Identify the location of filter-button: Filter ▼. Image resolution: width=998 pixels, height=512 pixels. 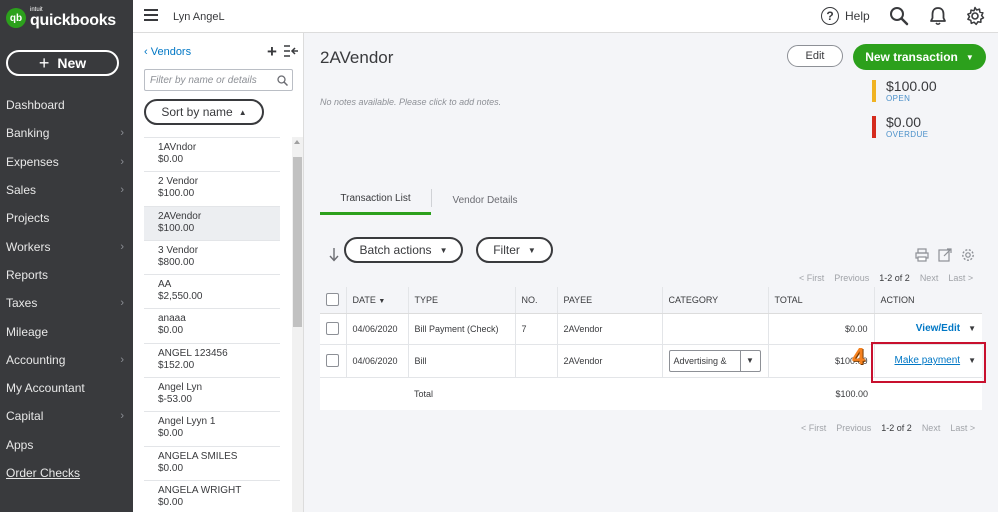
(514, 250).